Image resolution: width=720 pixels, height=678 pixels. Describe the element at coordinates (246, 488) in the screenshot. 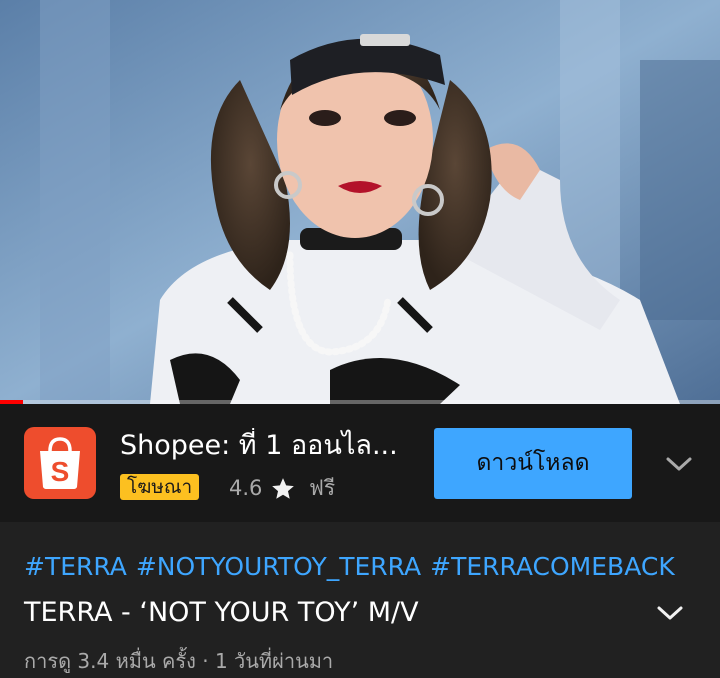

I see `ad-rating: 4.6` at that location.